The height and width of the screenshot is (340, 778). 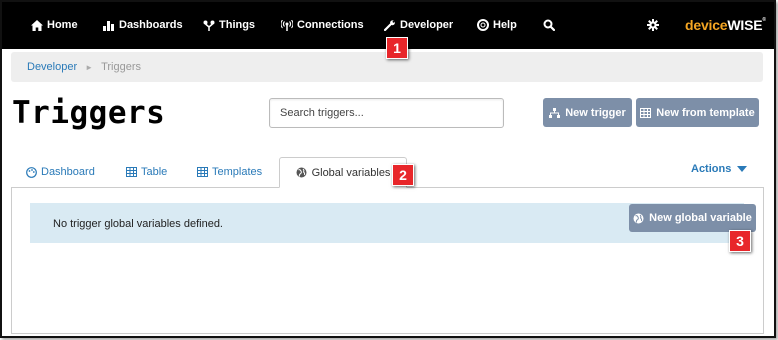 I want to click on home-icon, so click(x=37, y=25).